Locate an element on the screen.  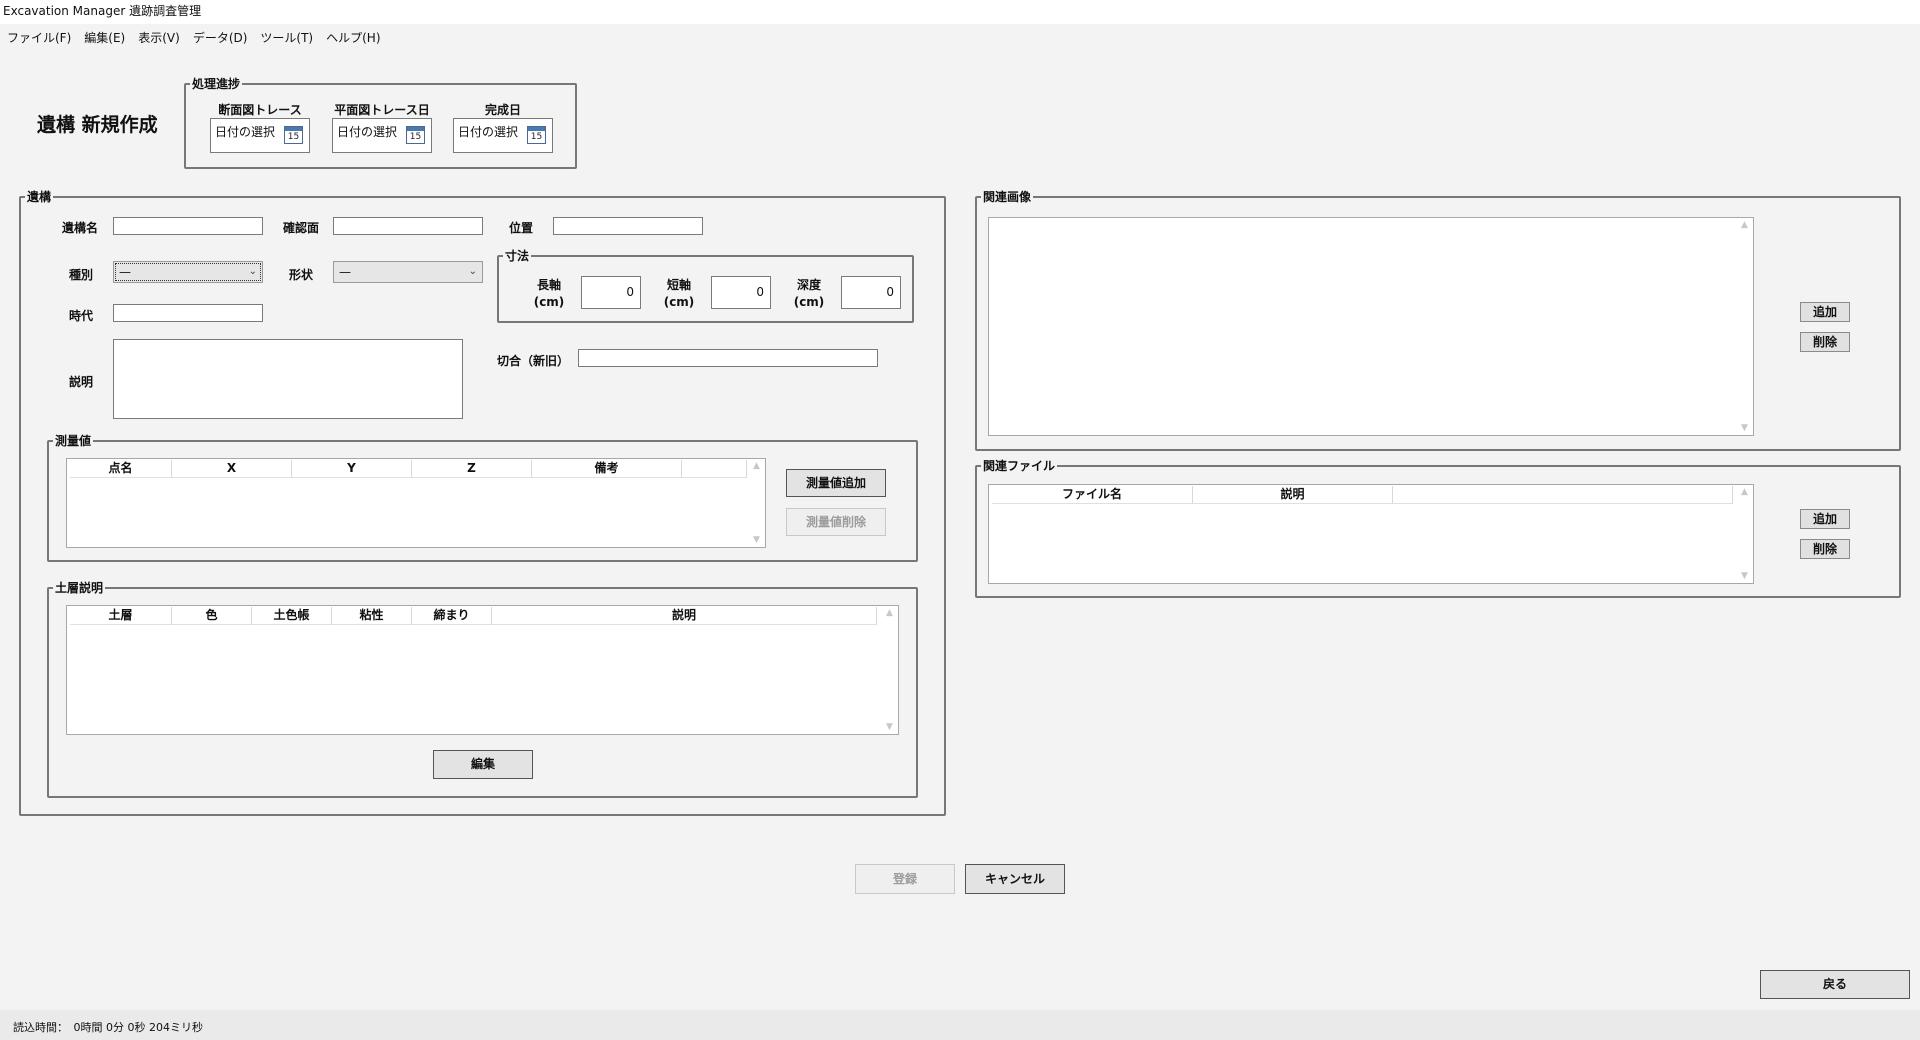
completion-date-picker: 日付の選択 15 is located at coordinates (503, 135).